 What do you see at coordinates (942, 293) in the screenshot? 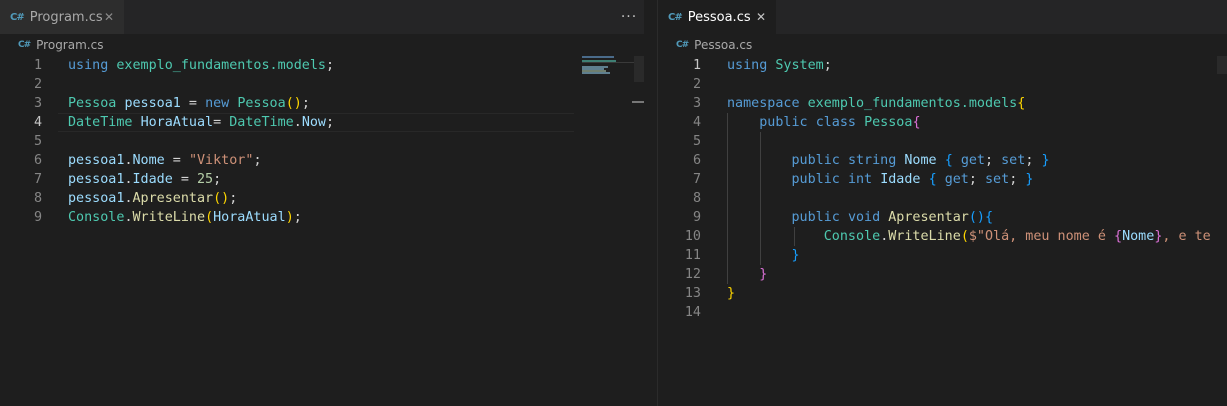
I see `code-line: 13}` at bounding box center [942, 293].